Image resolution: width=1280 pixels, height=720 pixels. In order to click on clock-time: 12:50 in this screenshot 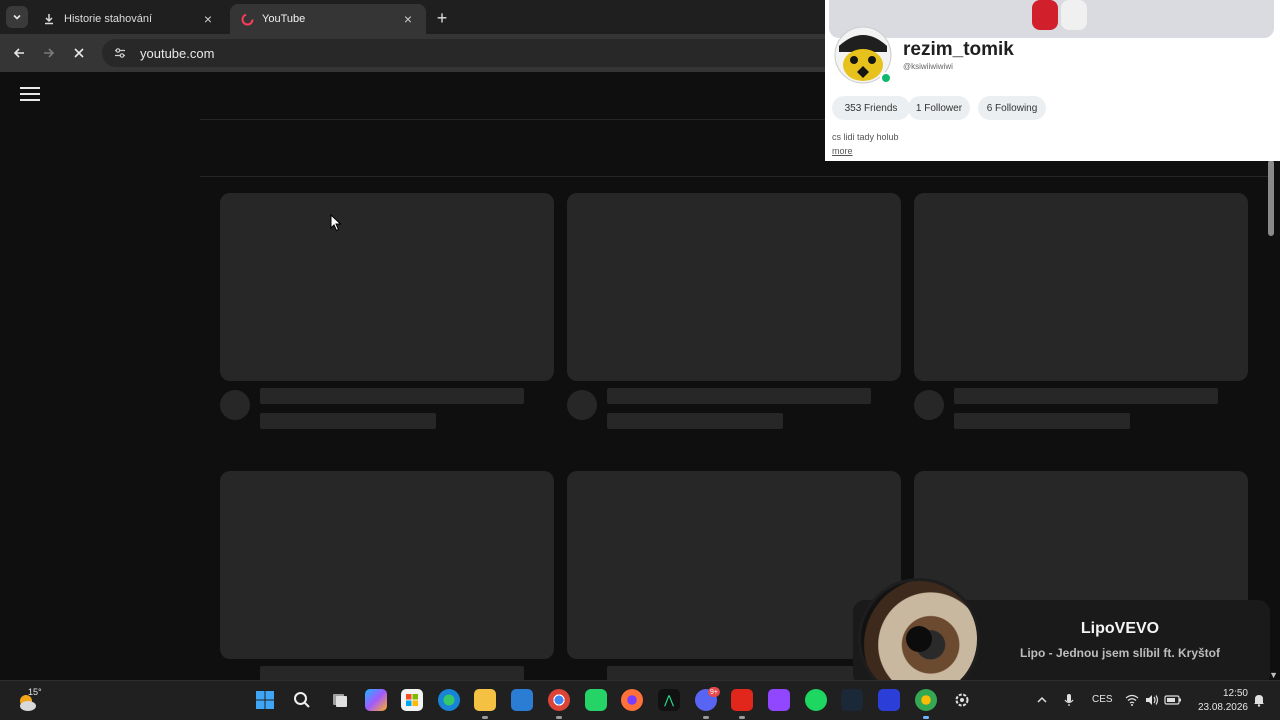, I will do `click(1235, 693)`.